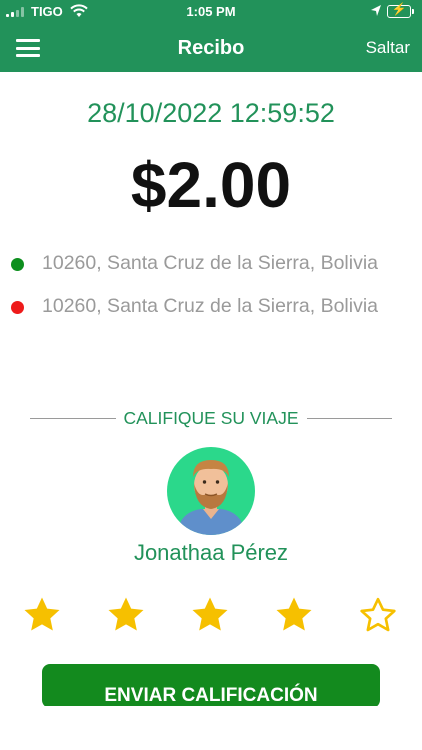 Image resolution: width=422 pixels, height=750 pixels. Describe the element at coordinates (294, 615) in the screenshot. I see `star-4-icon` at that location.